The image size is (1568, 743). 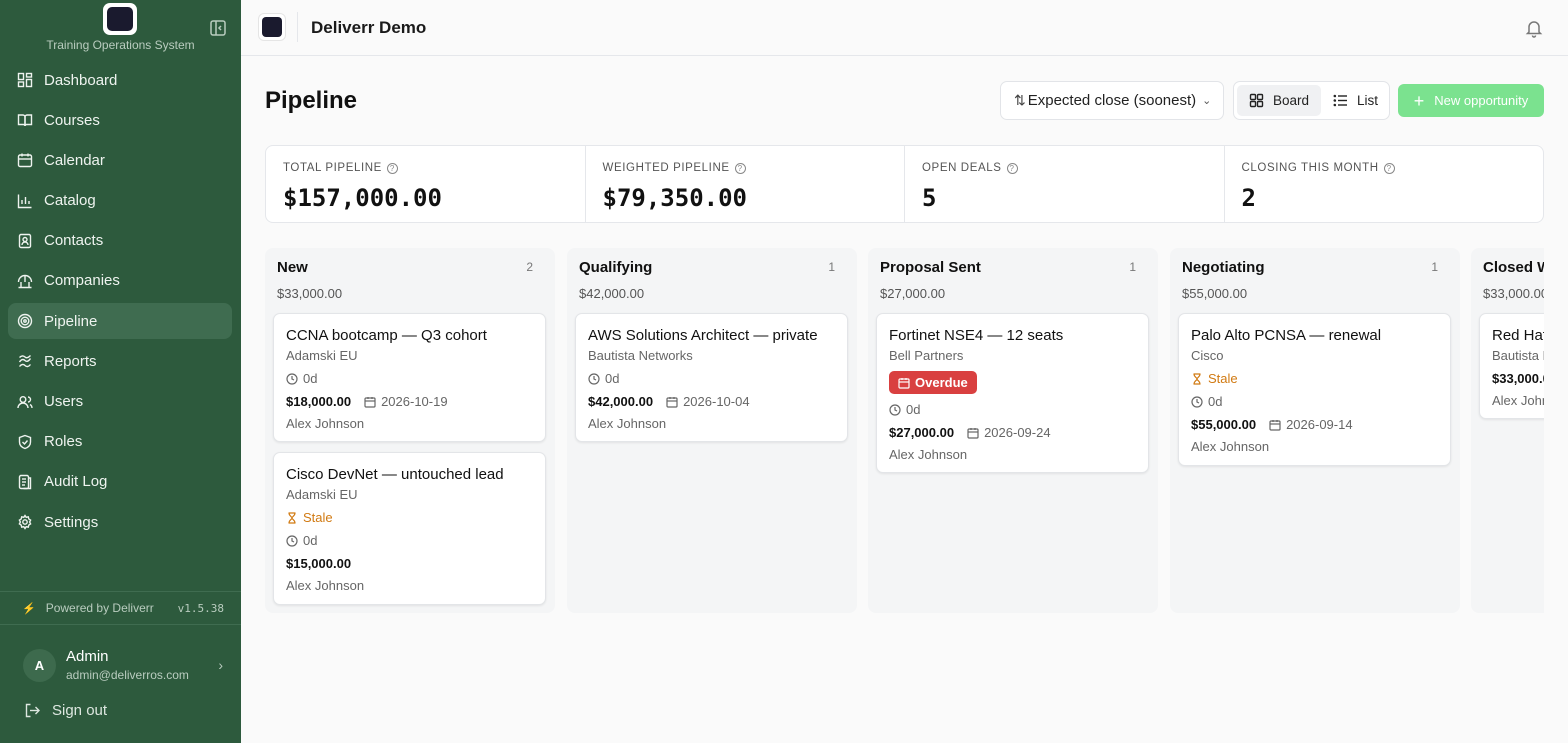 What do you see at coordinates (72, 120) in the screenshot?
I see `sidebar-item-label: Courses` at bounding box center [72, 120].